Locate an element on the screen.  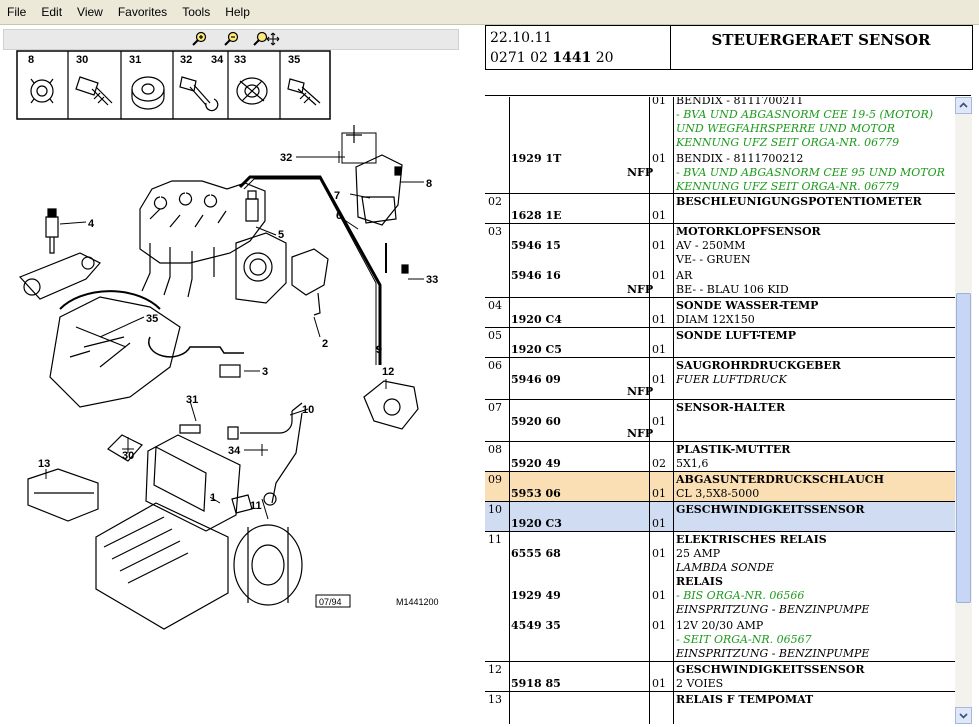
table-row: 07 SENSOR-HALTER 5920 60 01 NFP is located at coordinates (720, 420).